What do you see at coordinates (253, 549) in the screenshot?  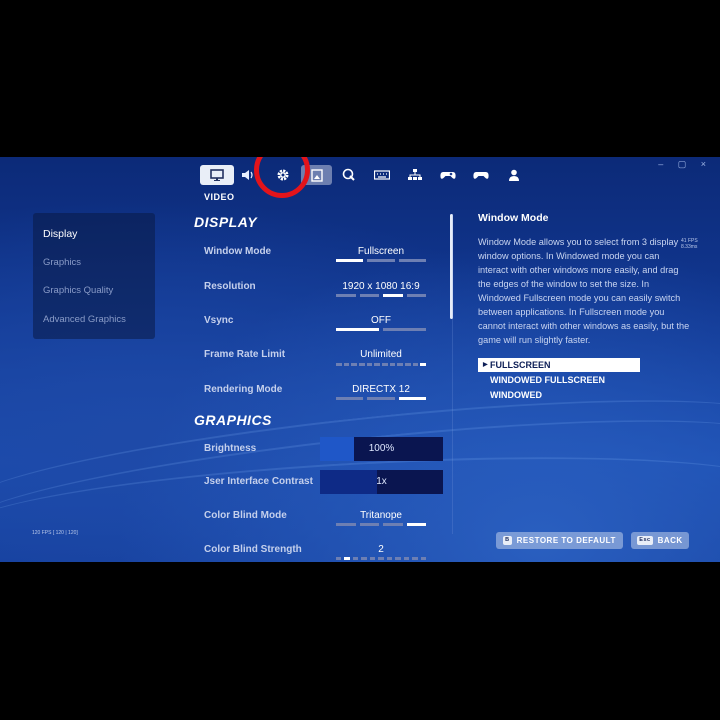 I see `color-blind-strength-label: Color Blind Strength` at bounding box center [253, 549].